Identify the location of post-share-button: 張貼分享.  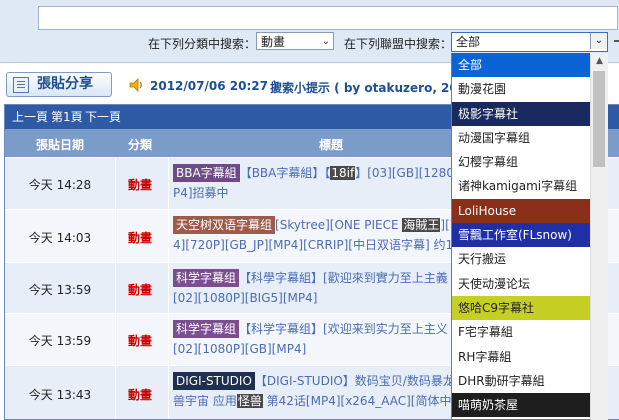
(59, 84).